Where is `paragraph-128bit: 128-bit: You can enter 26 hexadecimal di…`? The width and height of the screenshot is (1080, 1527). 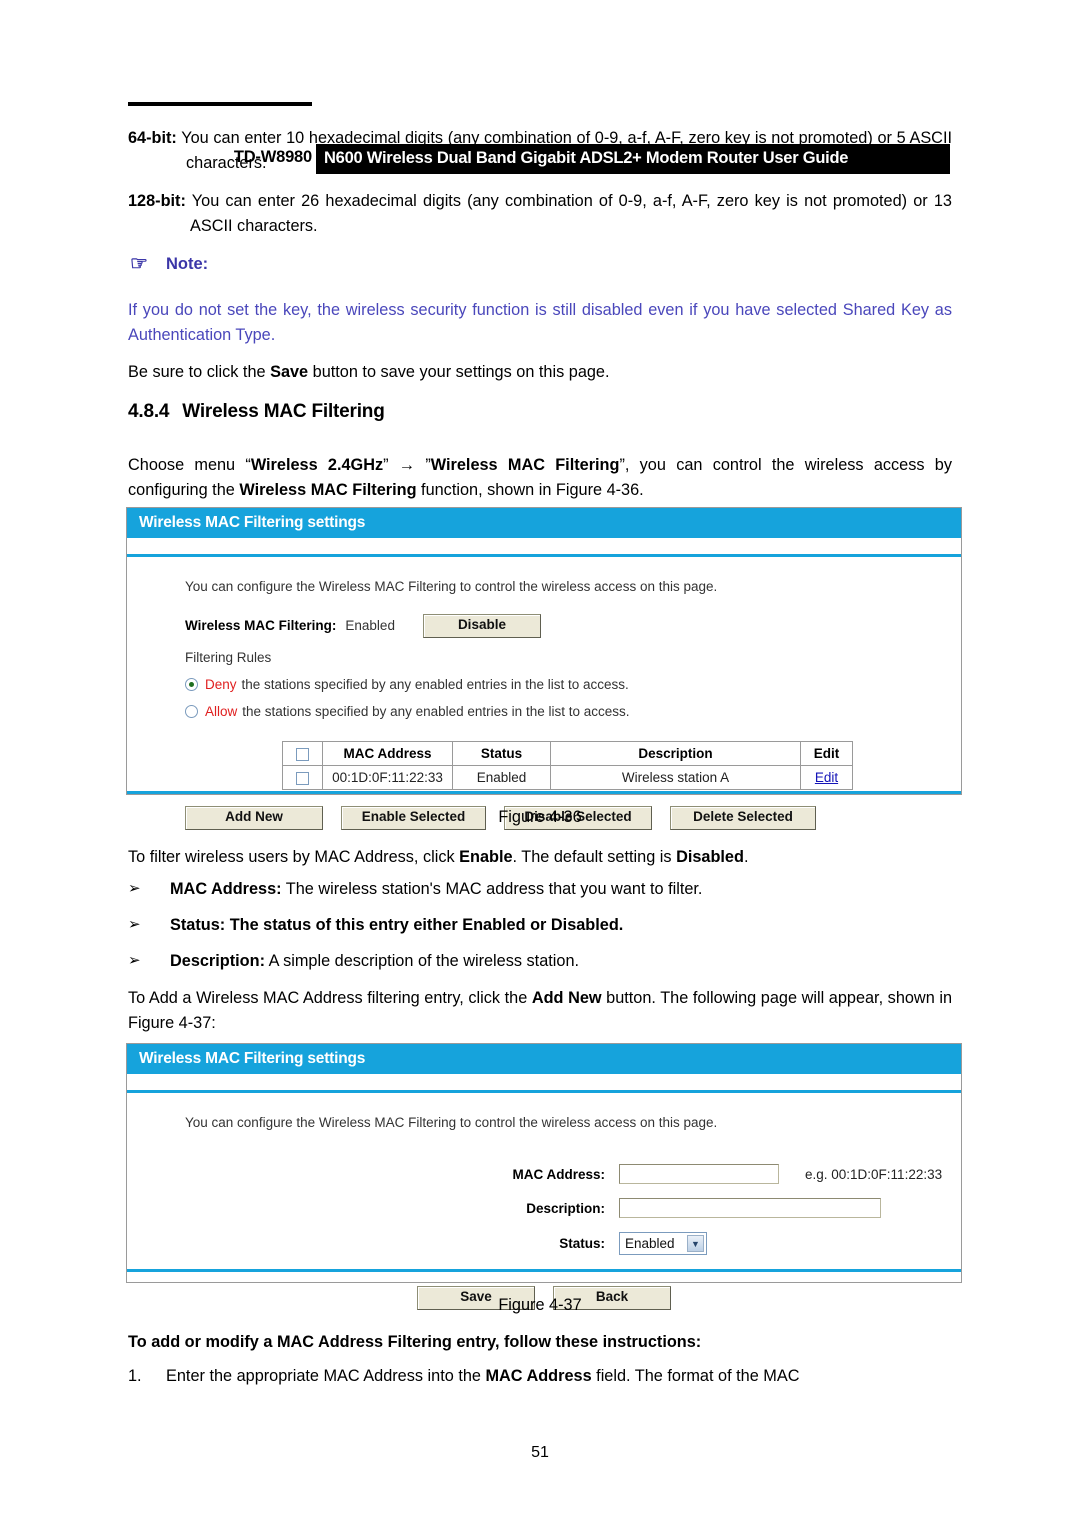
paragraph-128bit: 128-bit: You can enter 26 hexadecimal di… is located at coordinates (540, 214).